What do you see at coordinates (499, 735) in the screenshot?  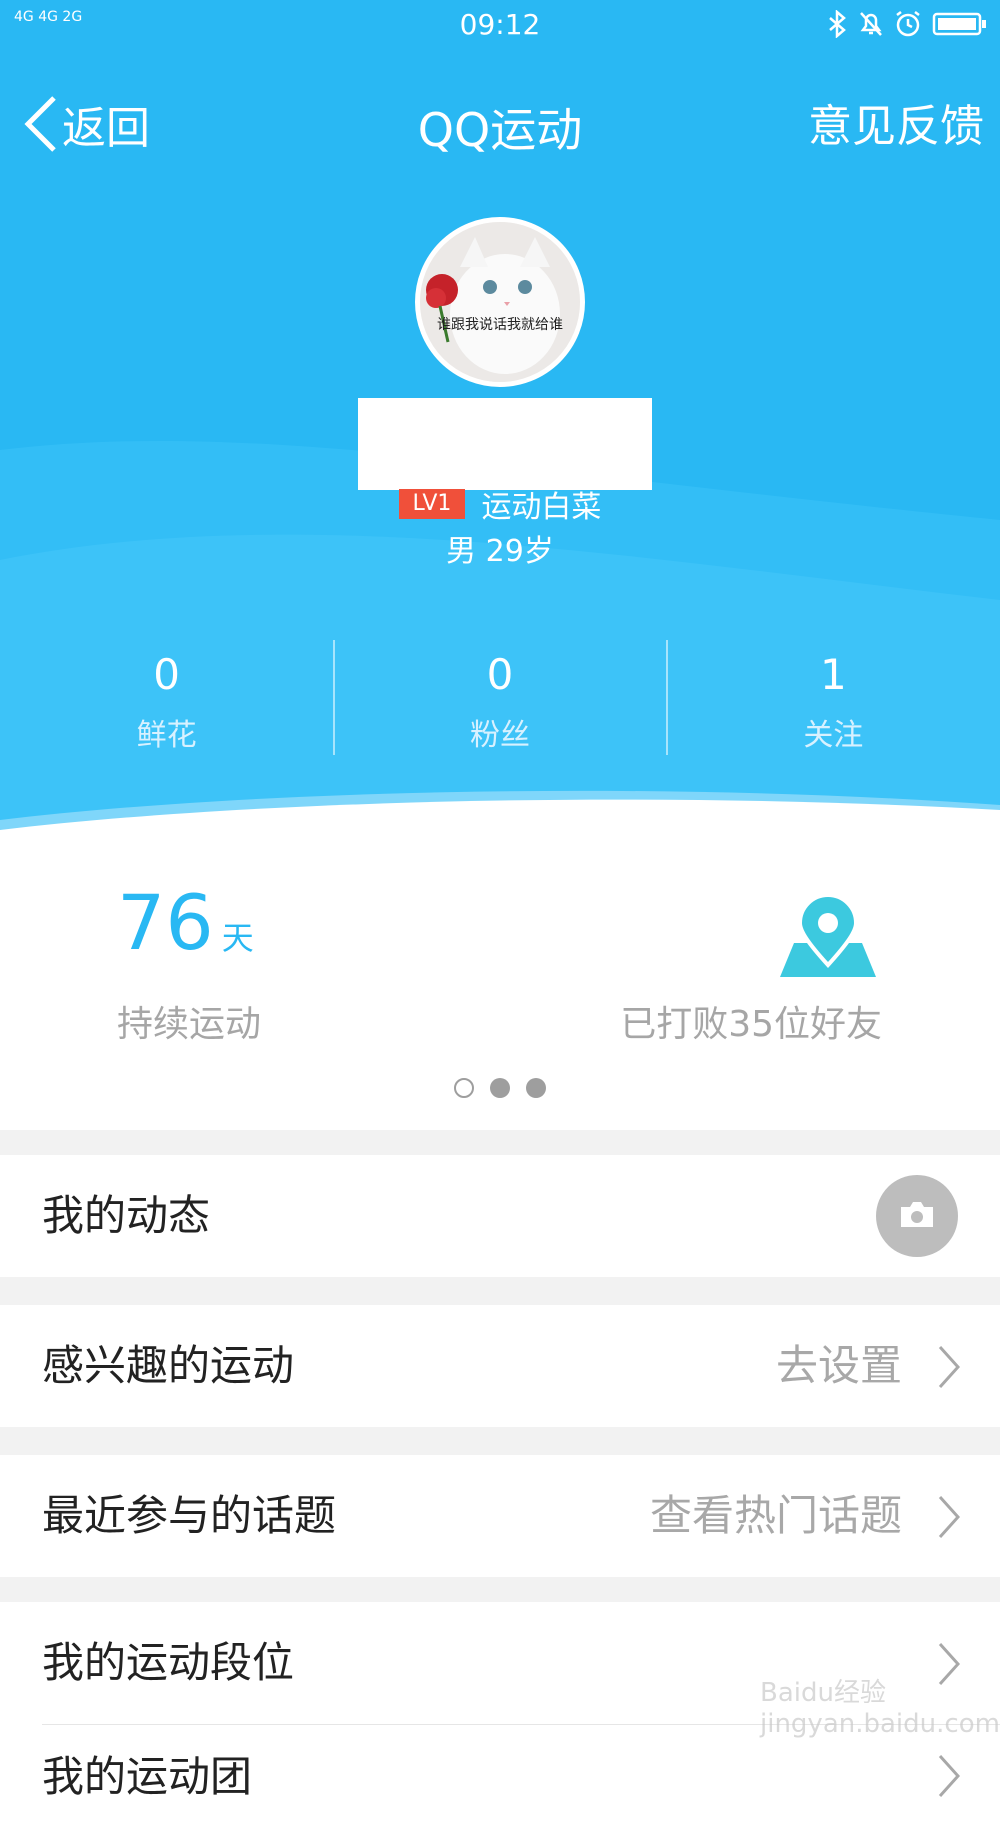 I see `stat-label: 粉丝` at bounding box center [499, 735].